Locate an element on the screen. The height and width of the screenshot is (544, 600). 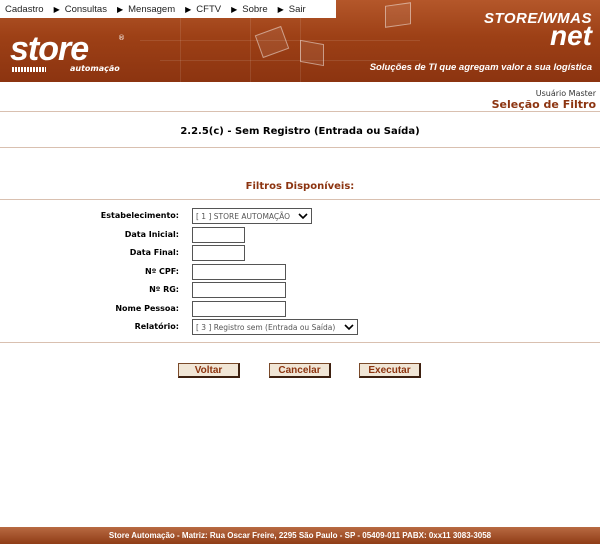
menu-item-sair: Sair is located at coordinates (295, 9).